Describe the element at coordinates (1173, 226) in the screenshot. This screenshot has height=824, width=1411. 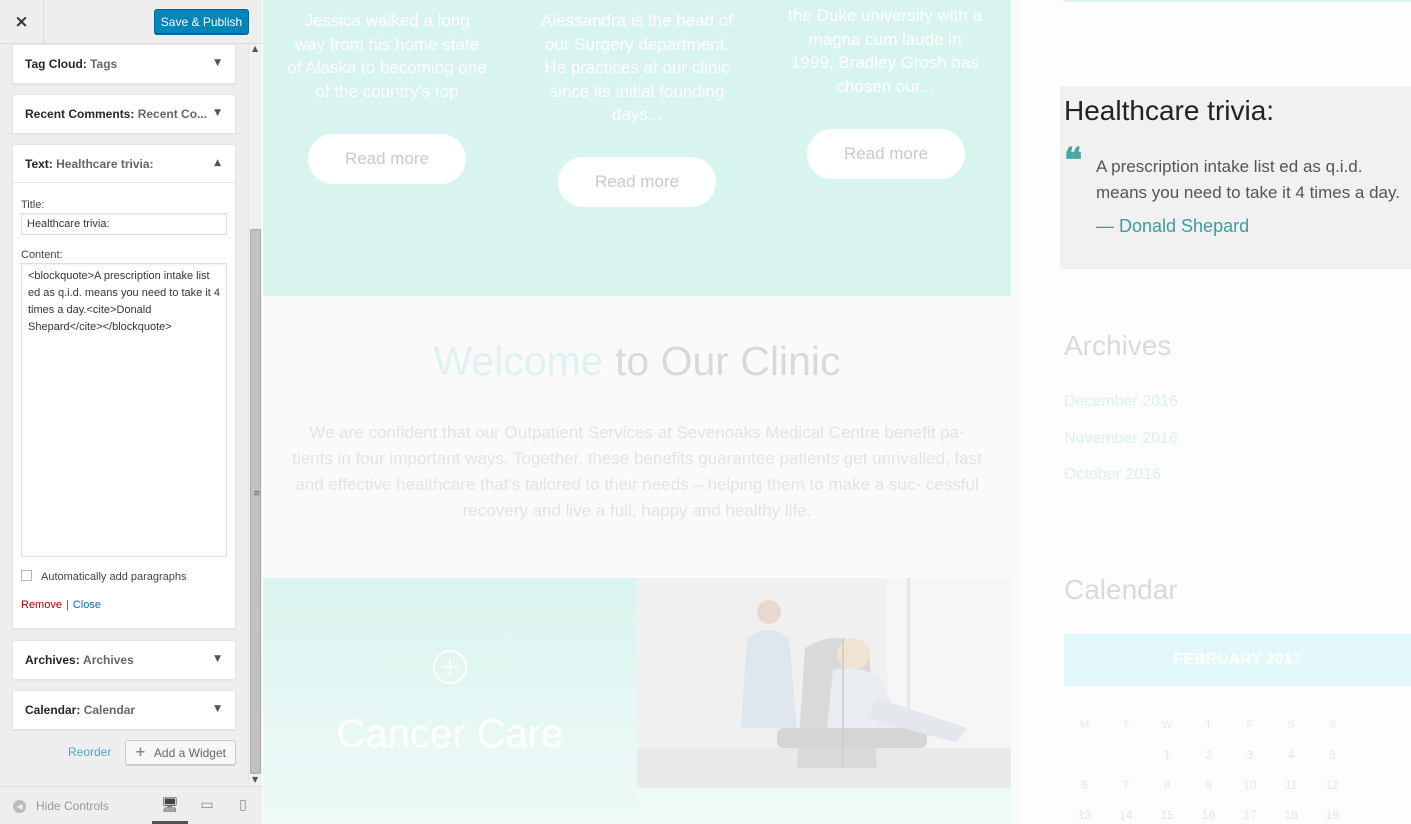
I see `trivia-cite: — Donald Shepard` at that location.